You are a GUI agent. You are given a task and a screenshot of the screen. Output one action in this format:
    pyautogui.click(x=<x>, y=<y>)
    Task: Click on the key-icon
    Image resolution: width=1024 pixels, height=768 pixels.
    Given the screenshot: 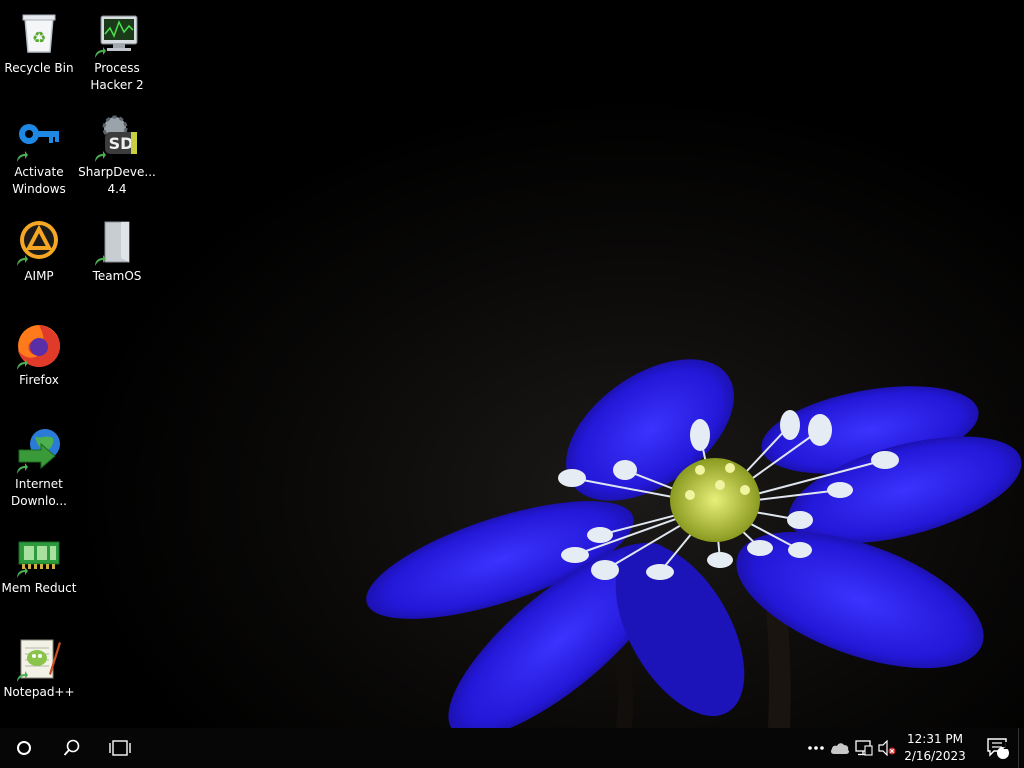 What is the action you would take?
    pyautogui.click(x=39, y=138)
    